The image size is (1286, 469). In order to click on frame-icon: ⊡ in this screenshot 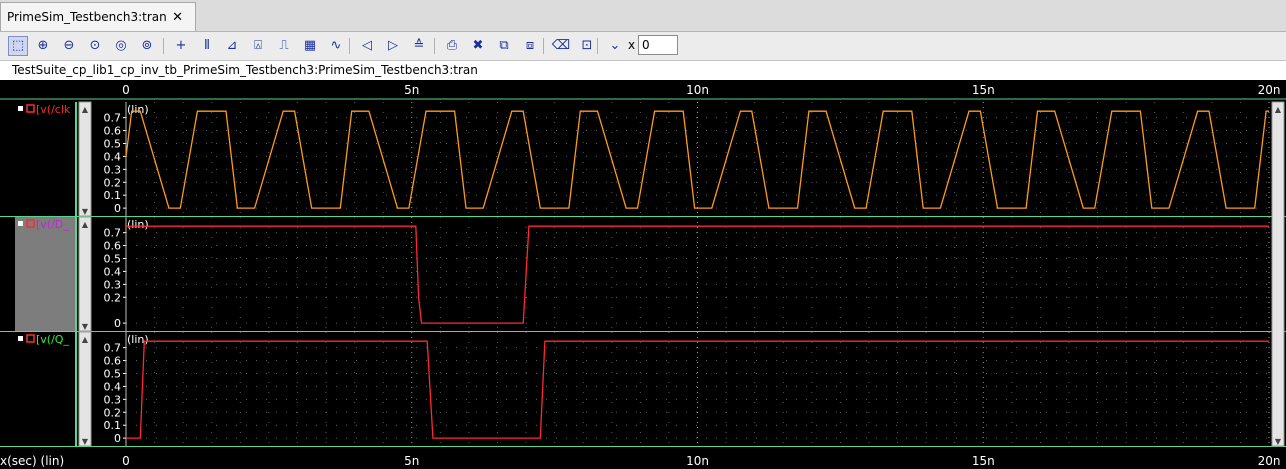, I will do `click(587, 46)`.